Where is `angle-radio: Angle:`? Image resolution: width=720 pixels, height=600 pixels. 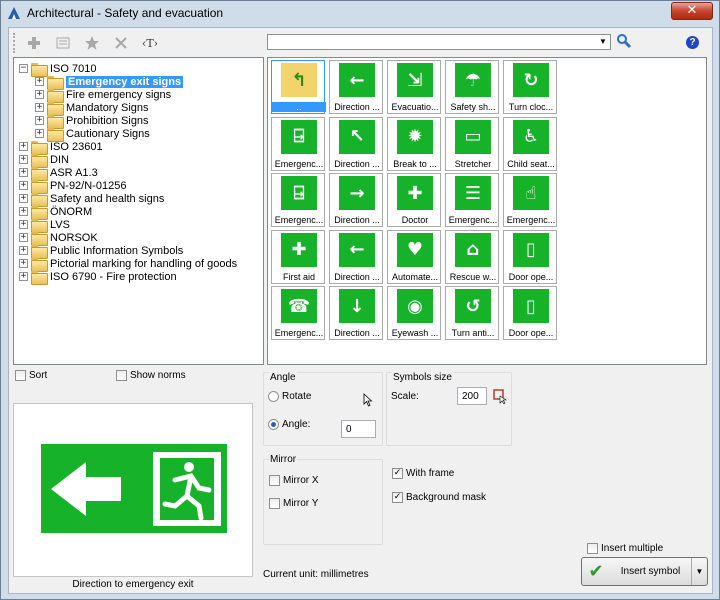 angle-radio: Angle: is located at coordinates (289, 424).